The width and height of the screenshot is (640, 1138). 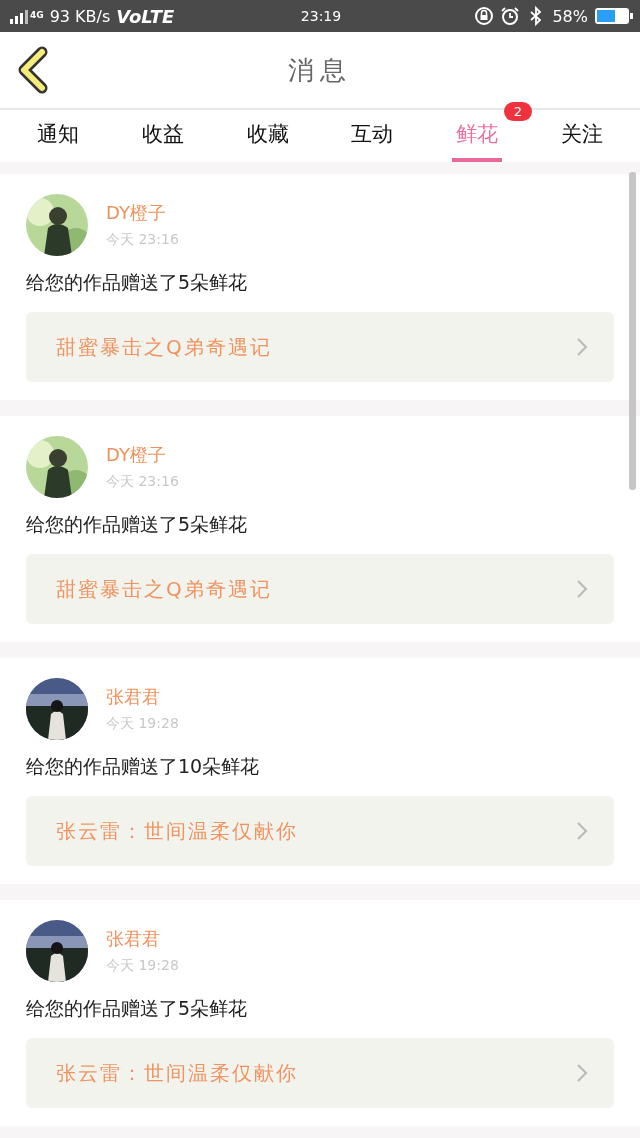 I want to click on count-badge: 2, so click(x=517, y=111).